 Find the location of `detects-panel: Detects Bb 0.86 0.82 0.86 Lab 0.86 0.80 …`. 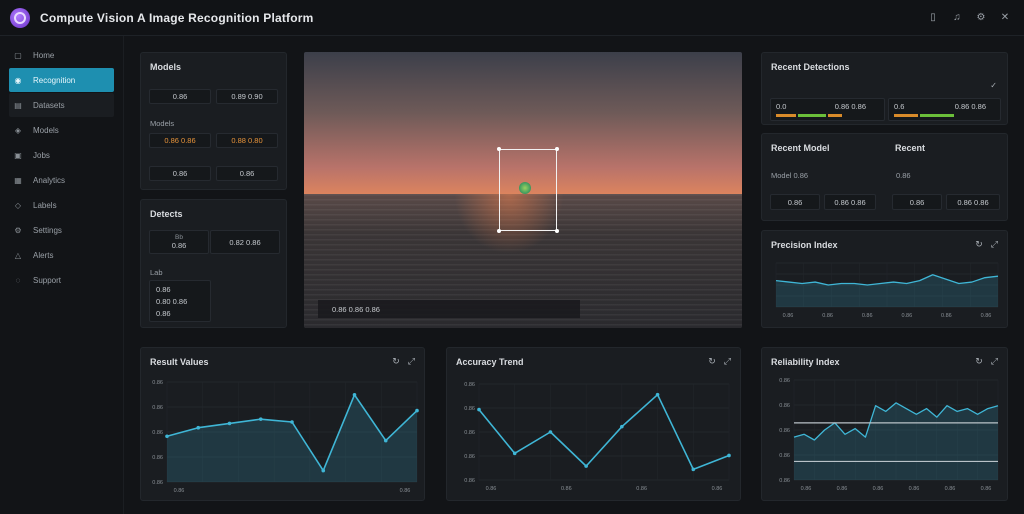

detects-panel: Detects Bb 0.86 0.82 0.86 Lab 0.86 0.80 … is located at coordinates (213, 263).